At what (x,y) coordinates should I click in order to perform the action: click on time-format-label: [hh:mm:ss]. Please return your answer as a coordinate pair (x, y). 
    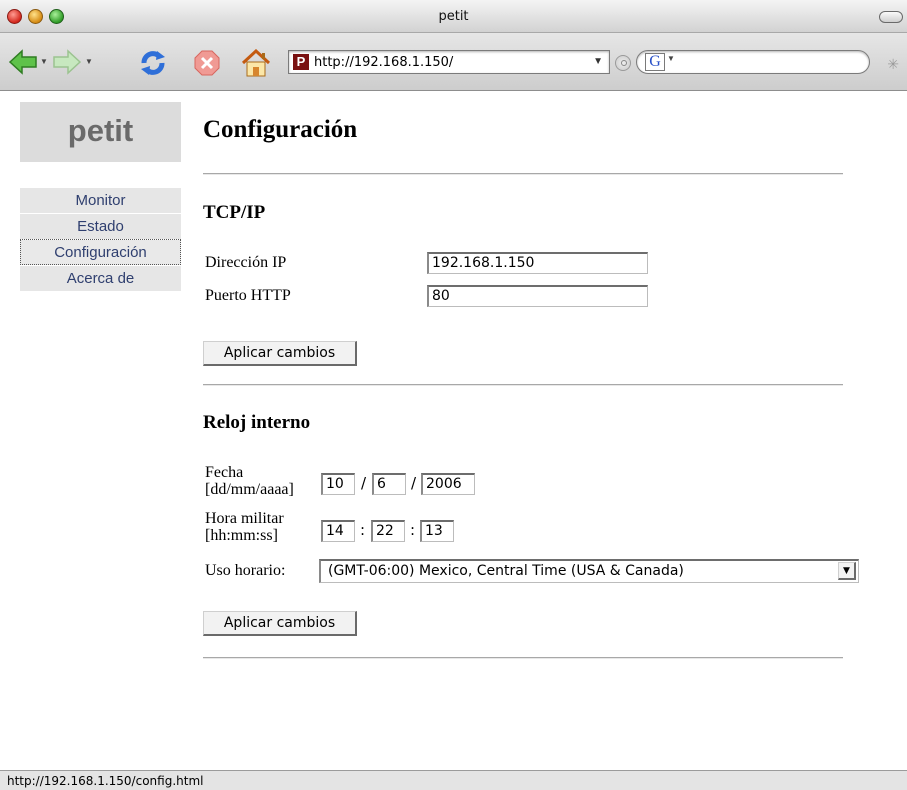
    Looking at the image, I should click on (241, 535).